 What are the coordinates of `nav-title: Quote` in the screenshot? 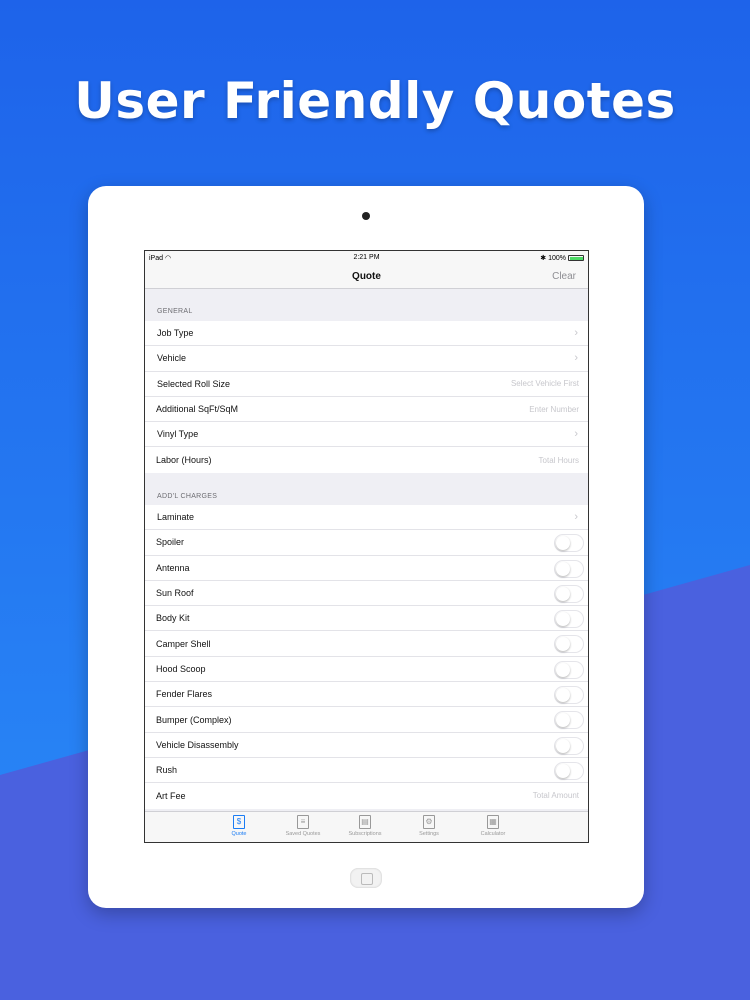 It's located at (366, 276).